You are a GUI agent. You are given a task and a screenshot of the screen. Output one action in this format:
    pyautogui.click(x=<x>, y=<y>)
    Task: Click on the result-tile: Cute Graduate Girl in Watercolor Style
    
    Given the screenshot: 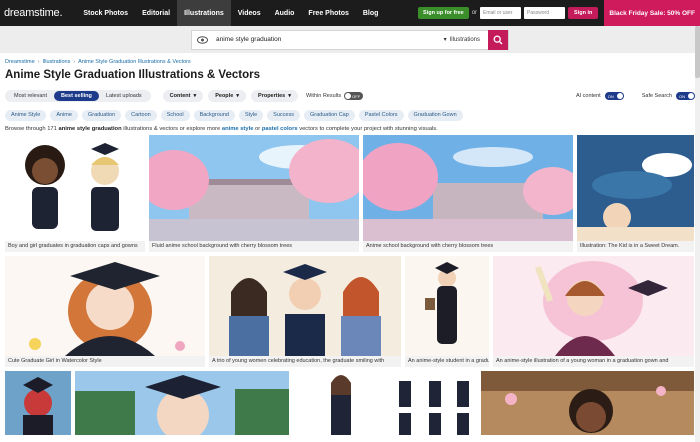 What is the action you would take?
    pyautogui.click(x=105, y=311)
    